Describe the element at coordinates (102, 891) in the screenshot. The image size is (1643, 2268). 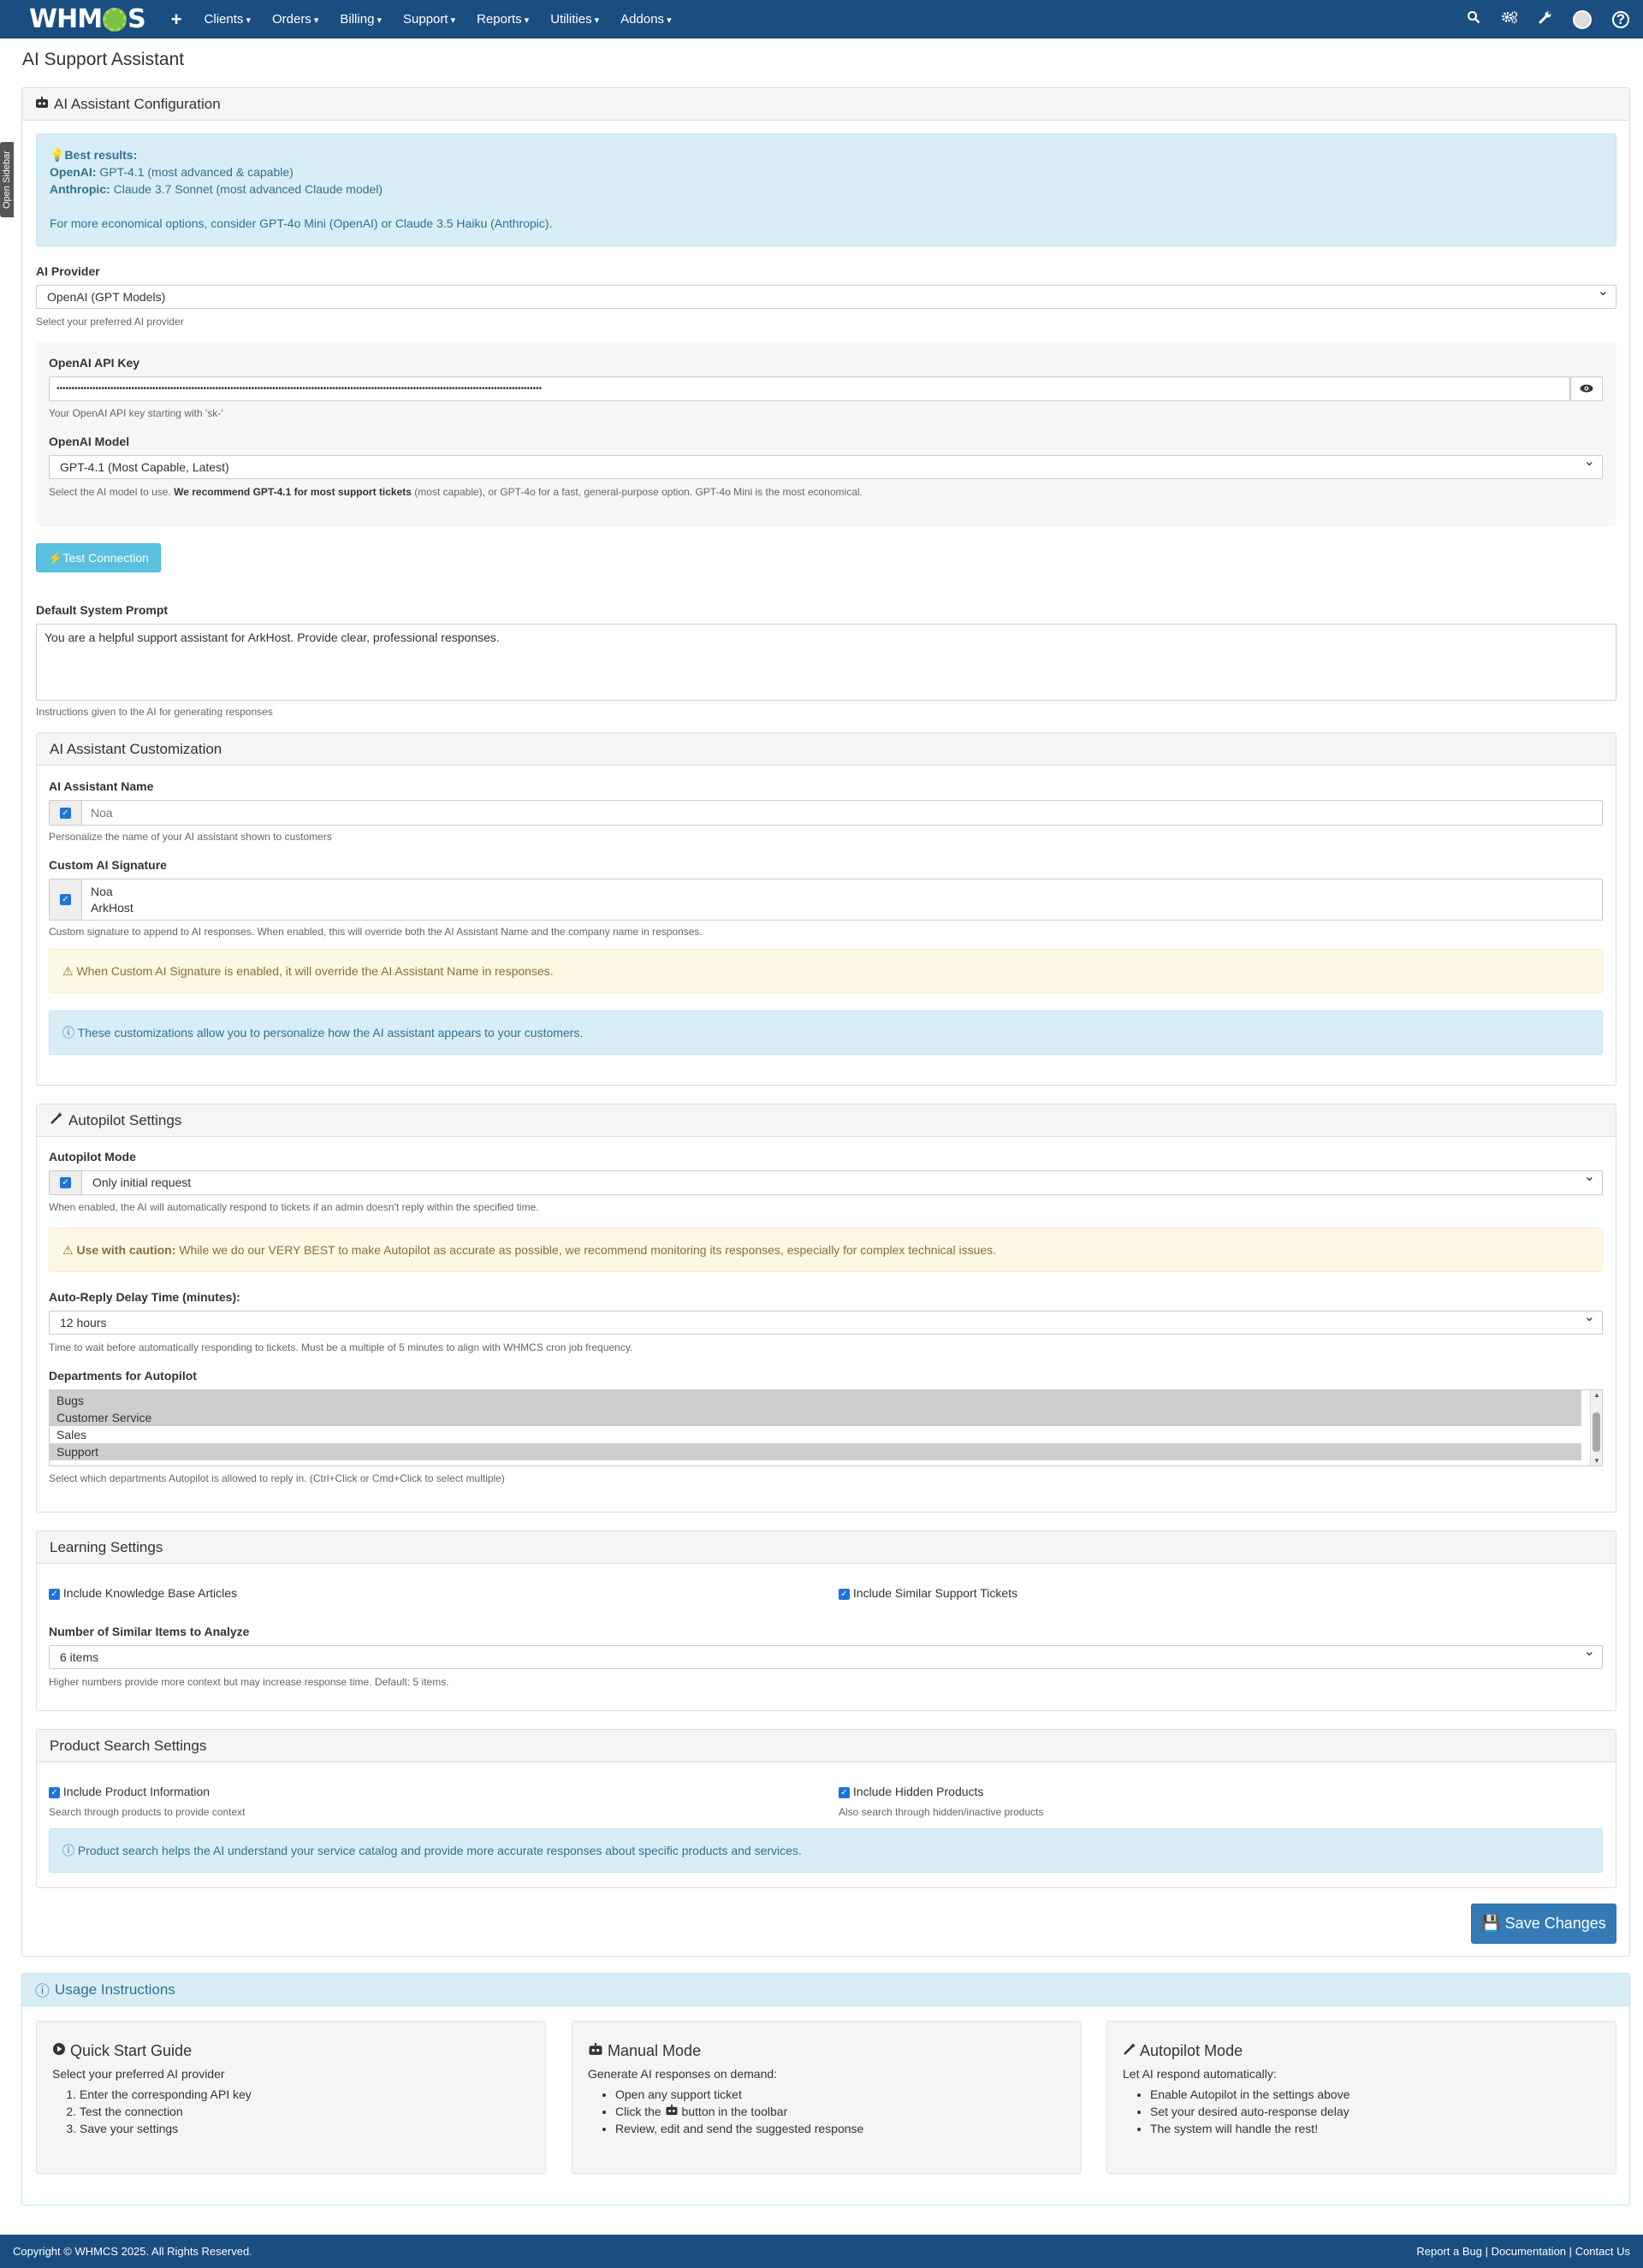
I see `signature-line-1: Noa` at that location.